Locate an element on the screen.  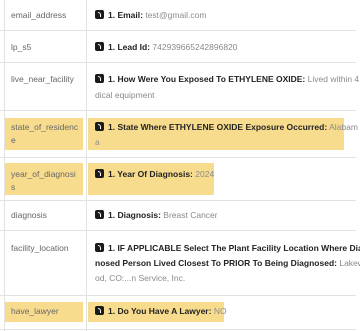
field-name: state_of_residenc is located at coordinates (45, 127).